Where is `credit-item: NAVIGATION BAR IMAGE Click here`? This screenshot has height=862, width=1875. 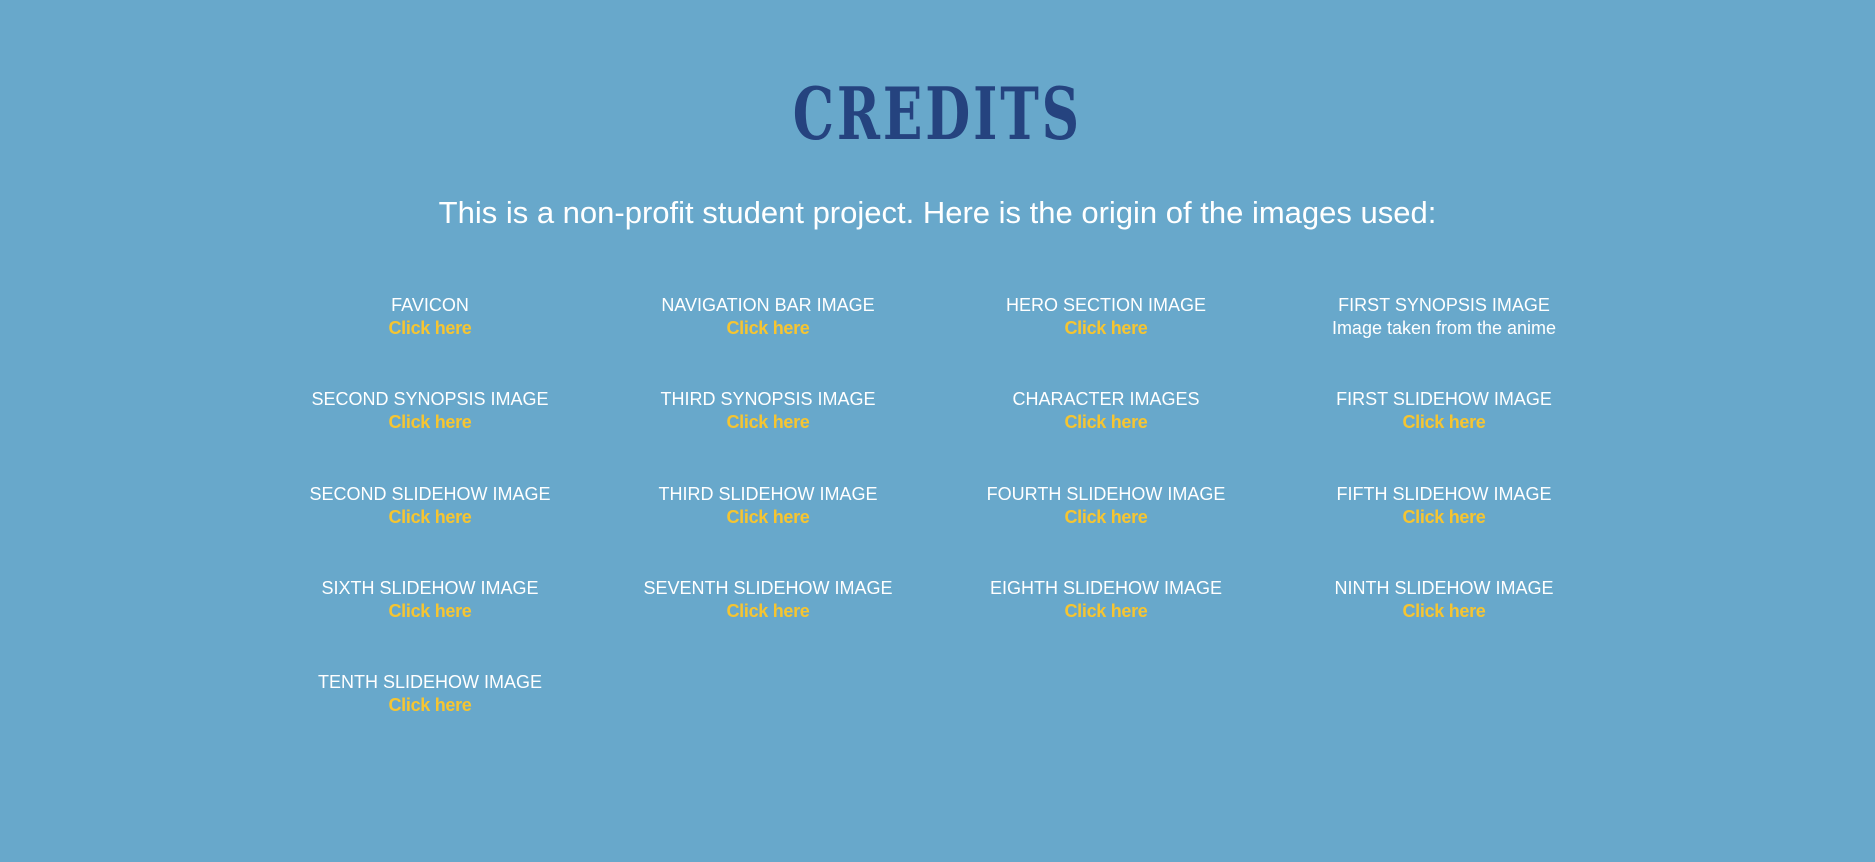
credit-item: NAVIGATION BAR IMAGE Click here is located at coordinates (768, 341).